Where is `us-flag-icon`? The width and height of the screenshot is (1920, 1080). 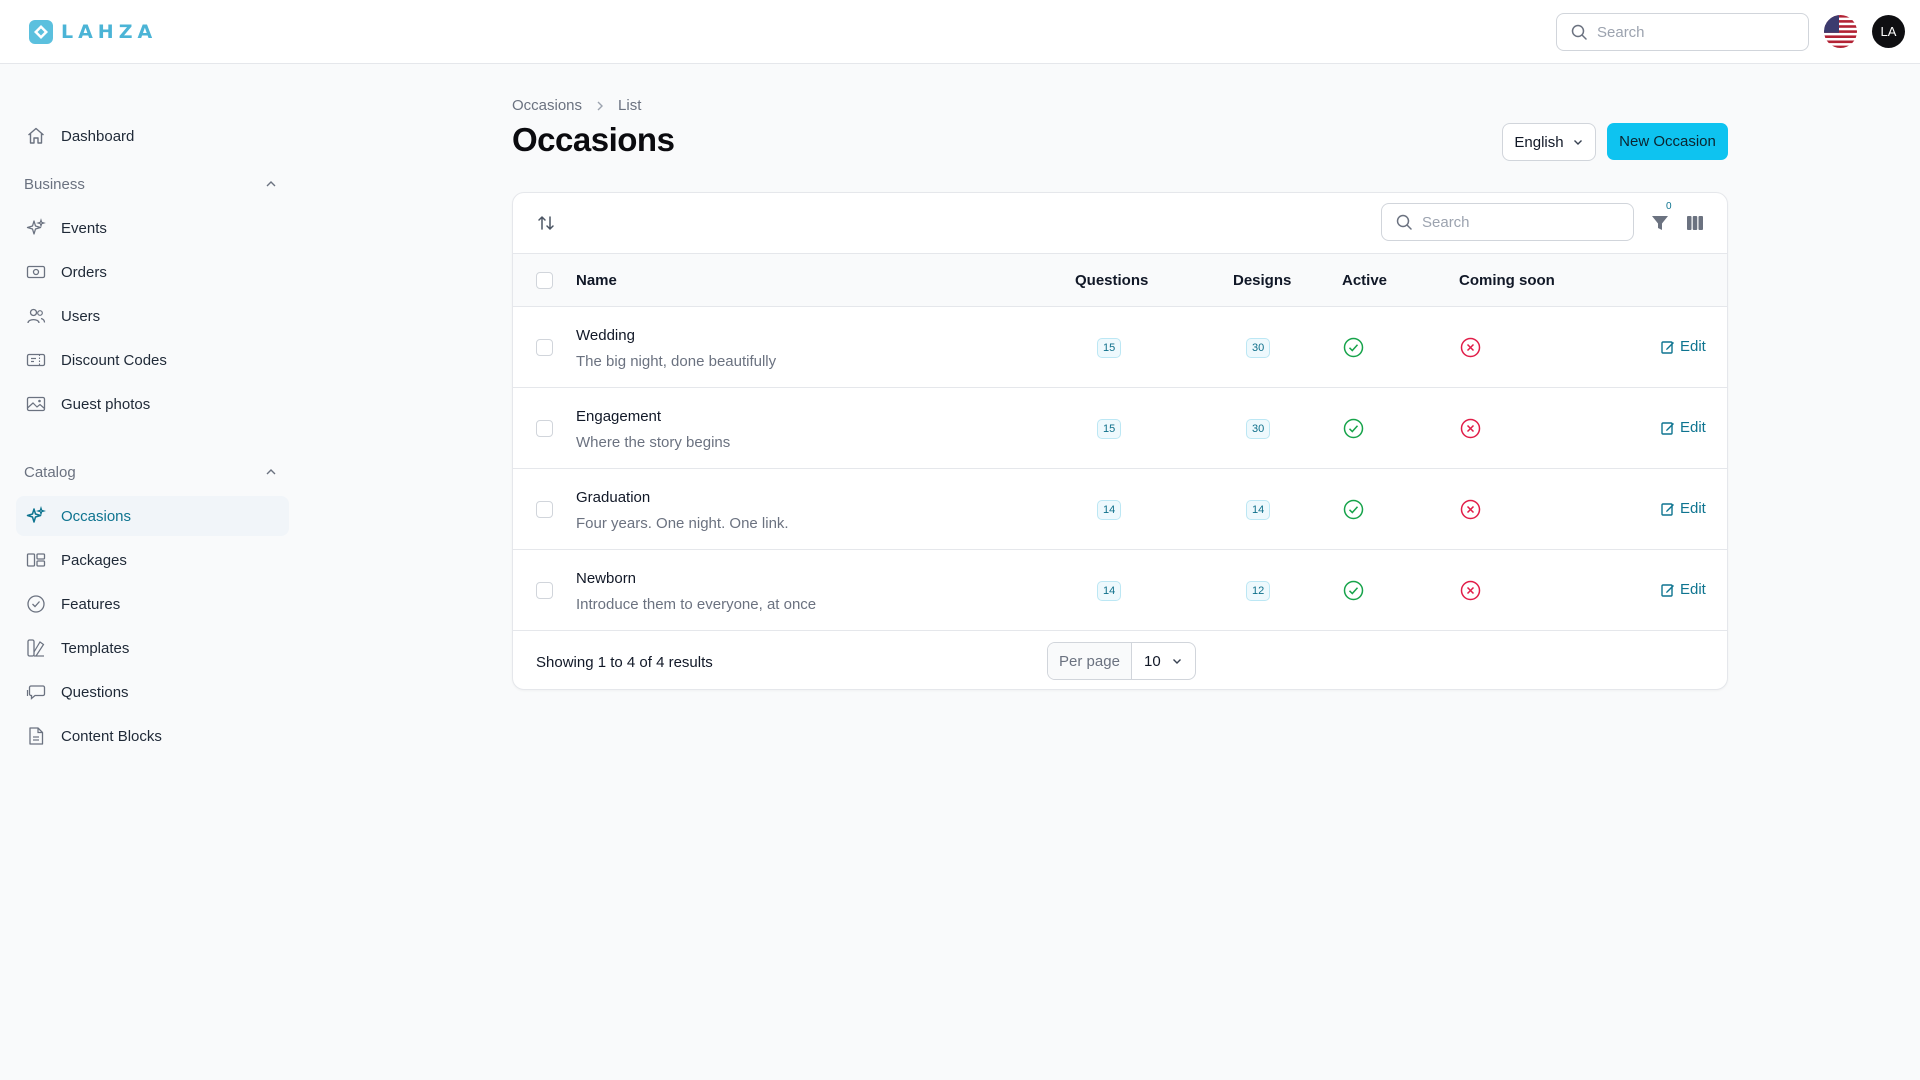
us-flag-icon is located at coordinates (1840, 31).